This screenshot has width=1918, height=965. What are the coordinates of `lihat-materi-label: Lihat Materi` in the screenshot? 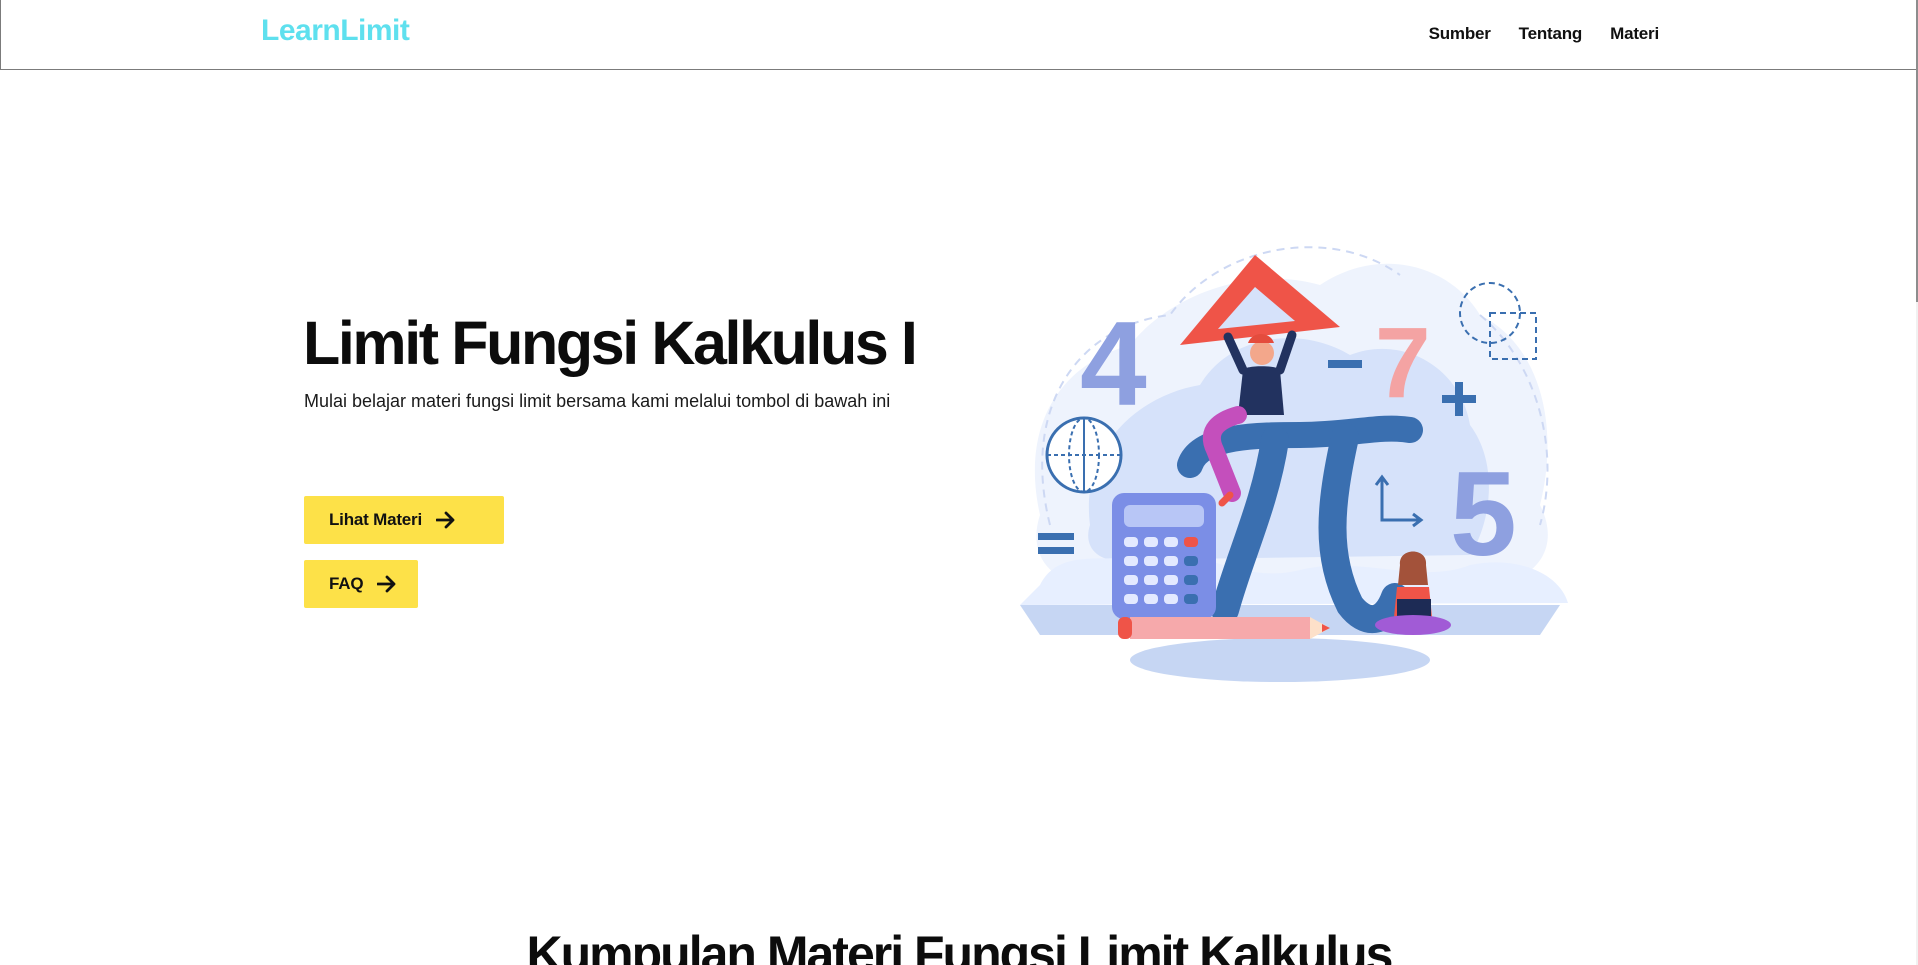 It's located at (376, 519).